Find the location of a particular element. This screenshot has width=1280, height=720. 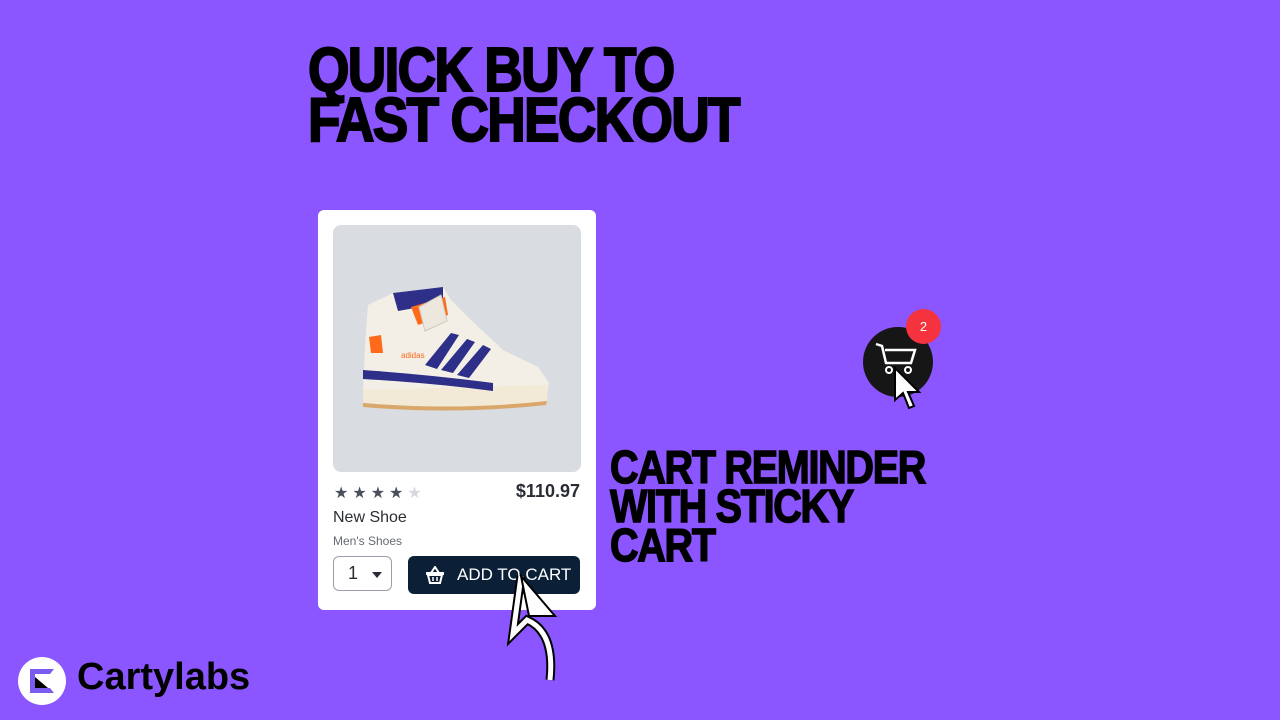

product-image: adidas is located at coordinates (457, 348).